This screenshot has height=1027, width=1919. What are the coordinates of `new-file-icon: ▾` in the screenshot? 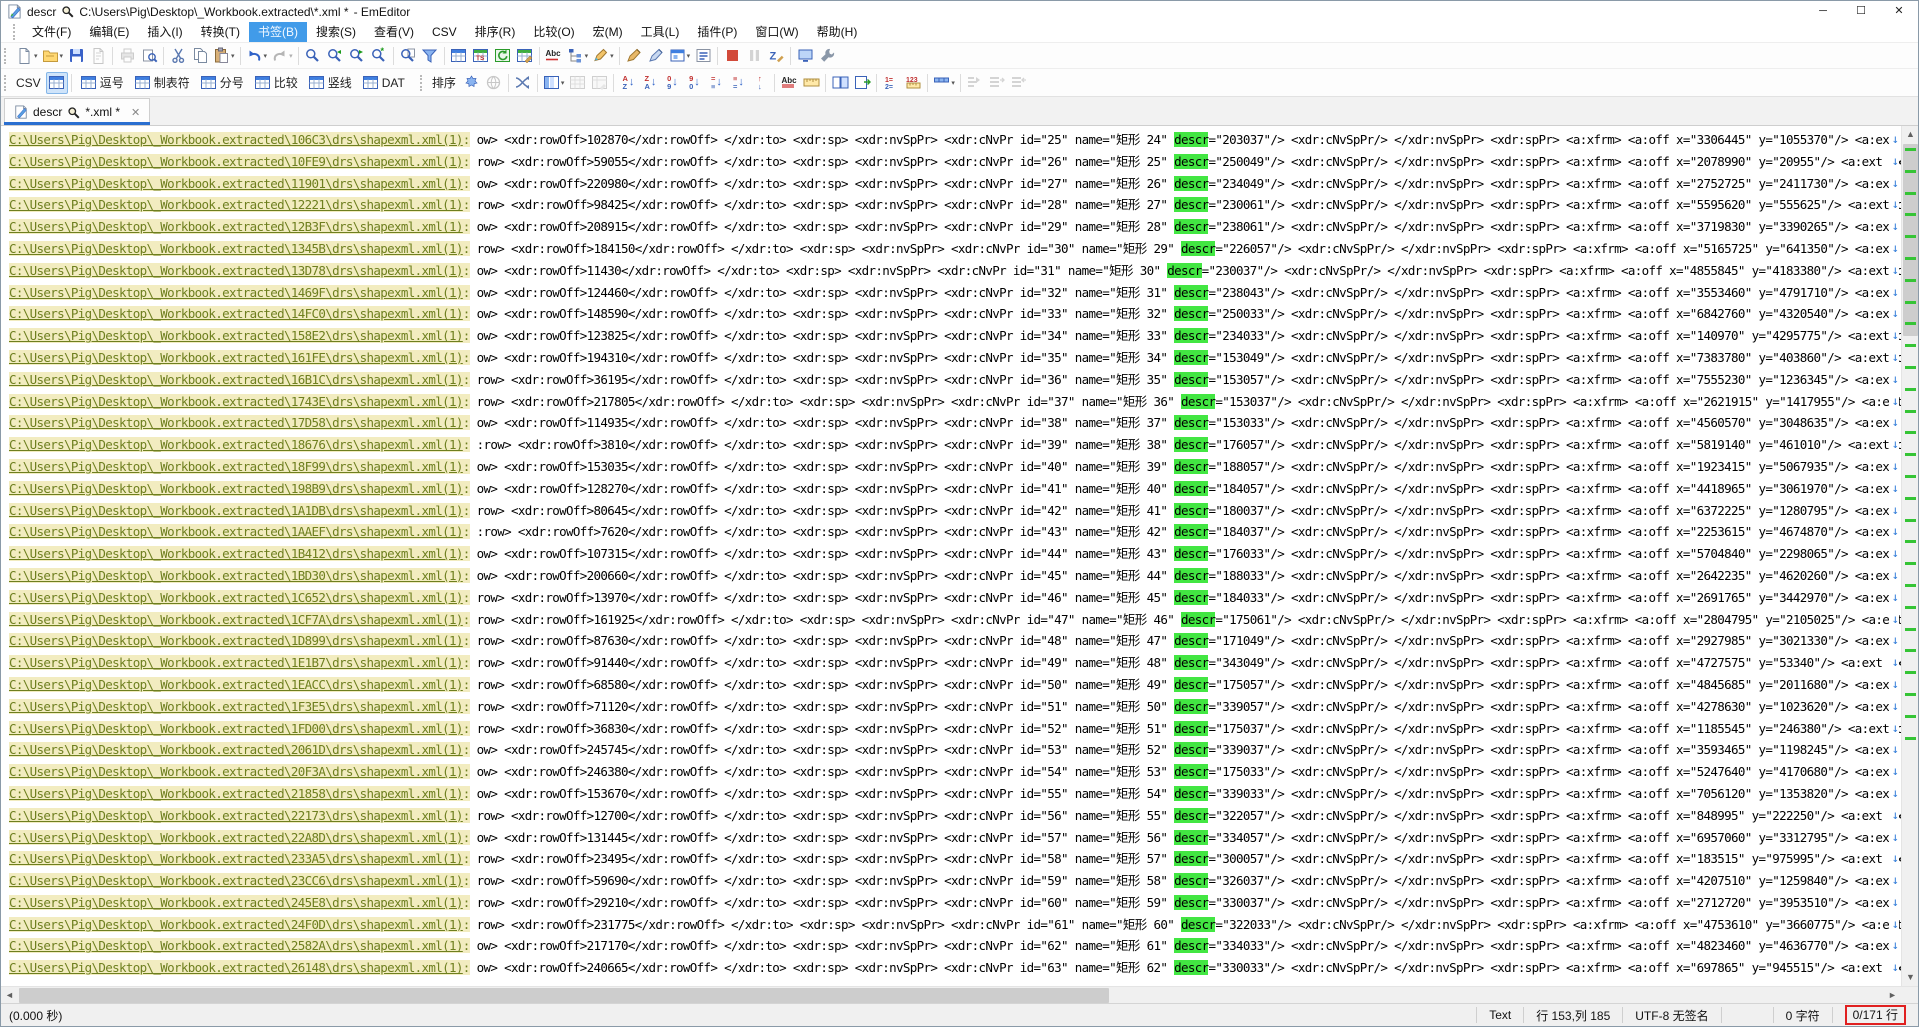 It's located at (27, 56).